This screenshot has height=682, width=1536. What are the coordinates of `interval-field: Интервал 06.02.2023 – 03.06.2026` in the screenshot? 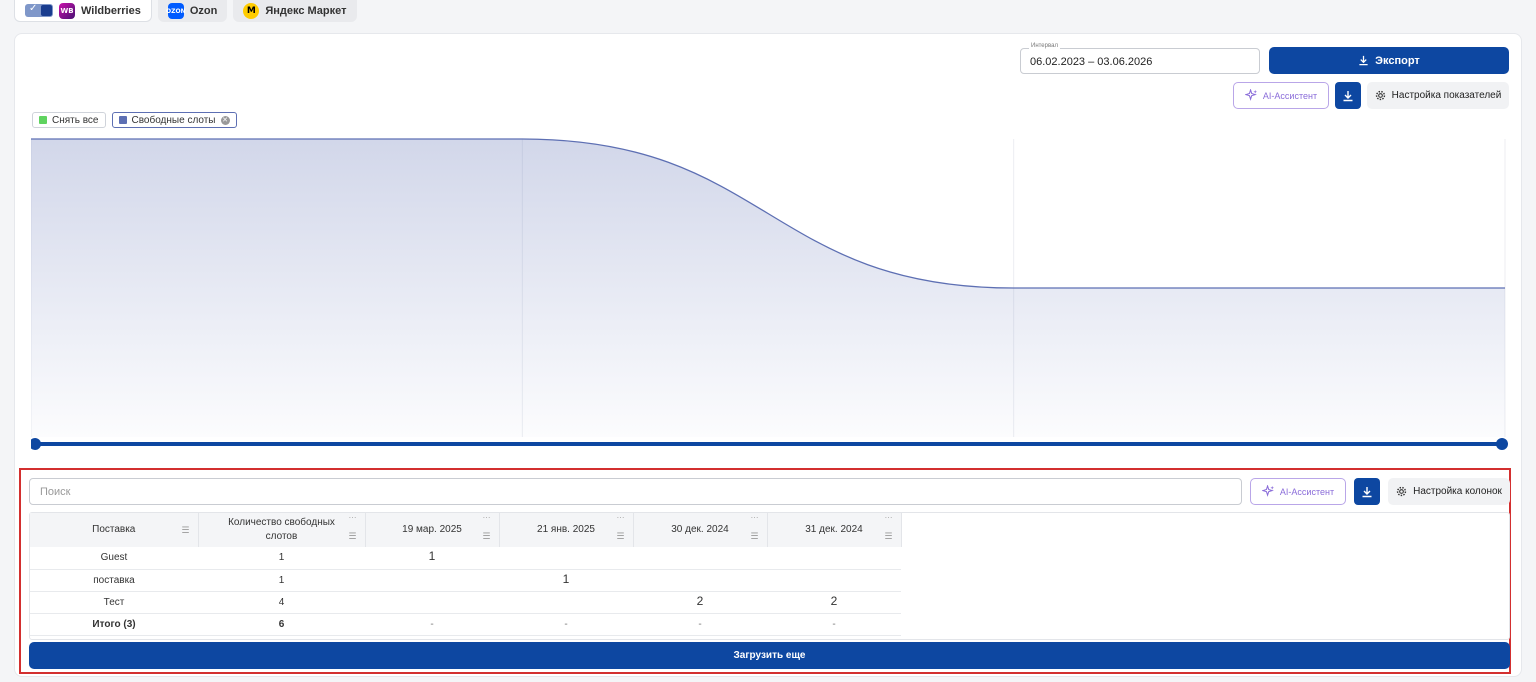 It's located at (1140, 58).